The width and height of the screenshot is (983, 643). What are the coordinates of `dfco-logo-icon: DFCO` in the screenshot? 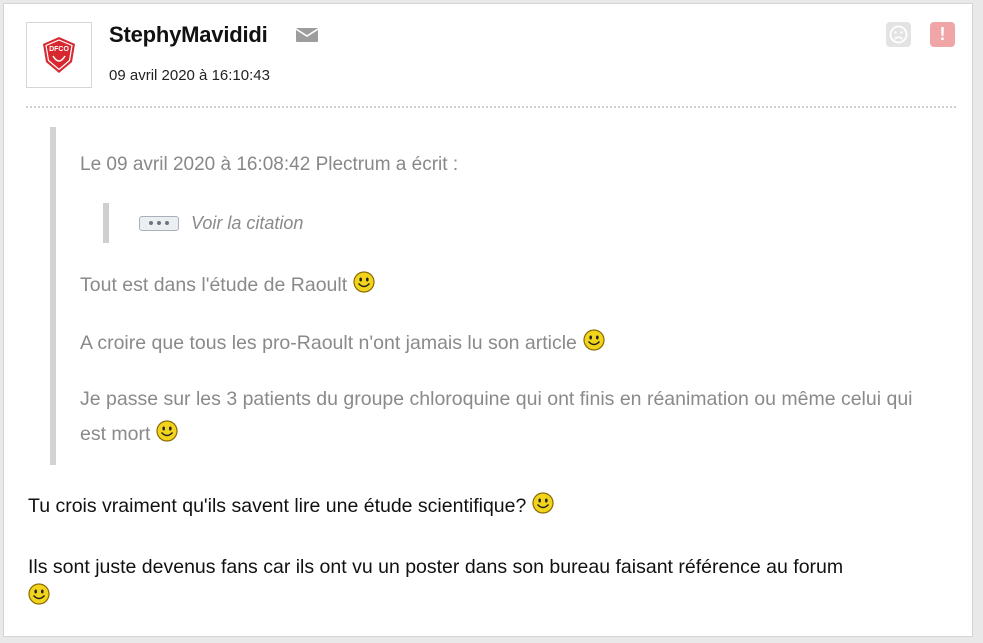 It's located at (59, 55).